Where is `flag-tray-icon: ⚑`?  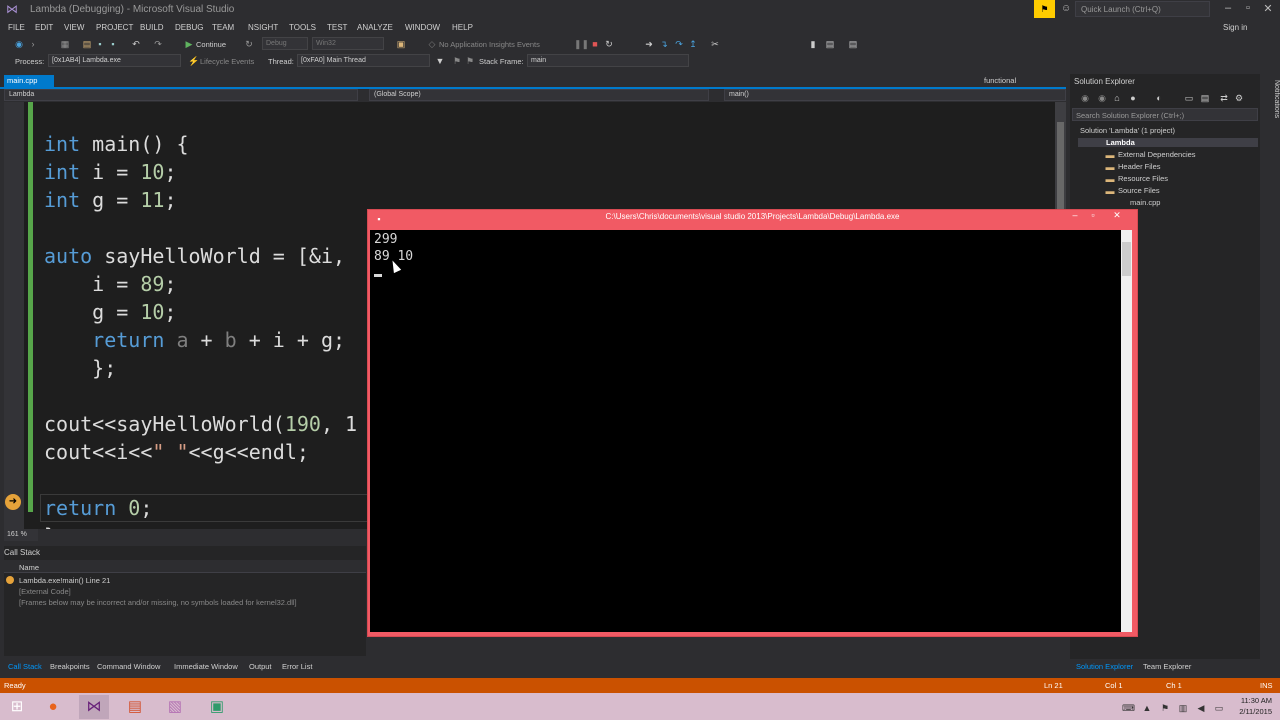 flag-tray-icon: ⚑ is located at coordinates (1165, 708).